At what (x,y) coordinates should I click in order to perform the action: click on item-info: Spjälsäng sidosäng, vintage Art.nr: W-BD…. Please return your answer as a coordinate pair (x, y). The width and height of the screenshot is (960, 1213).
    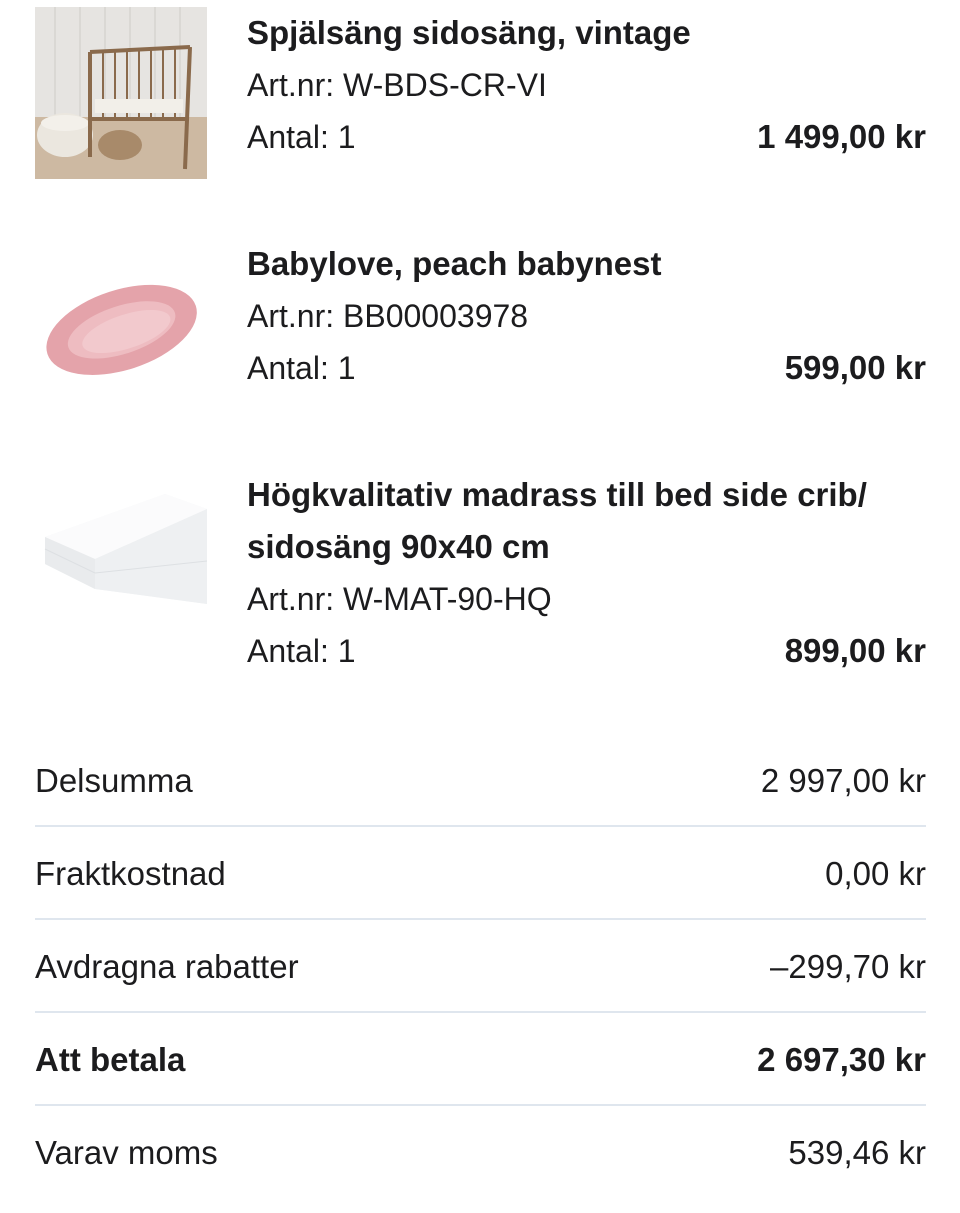
    Looking at the image, I should click on (586, 85).